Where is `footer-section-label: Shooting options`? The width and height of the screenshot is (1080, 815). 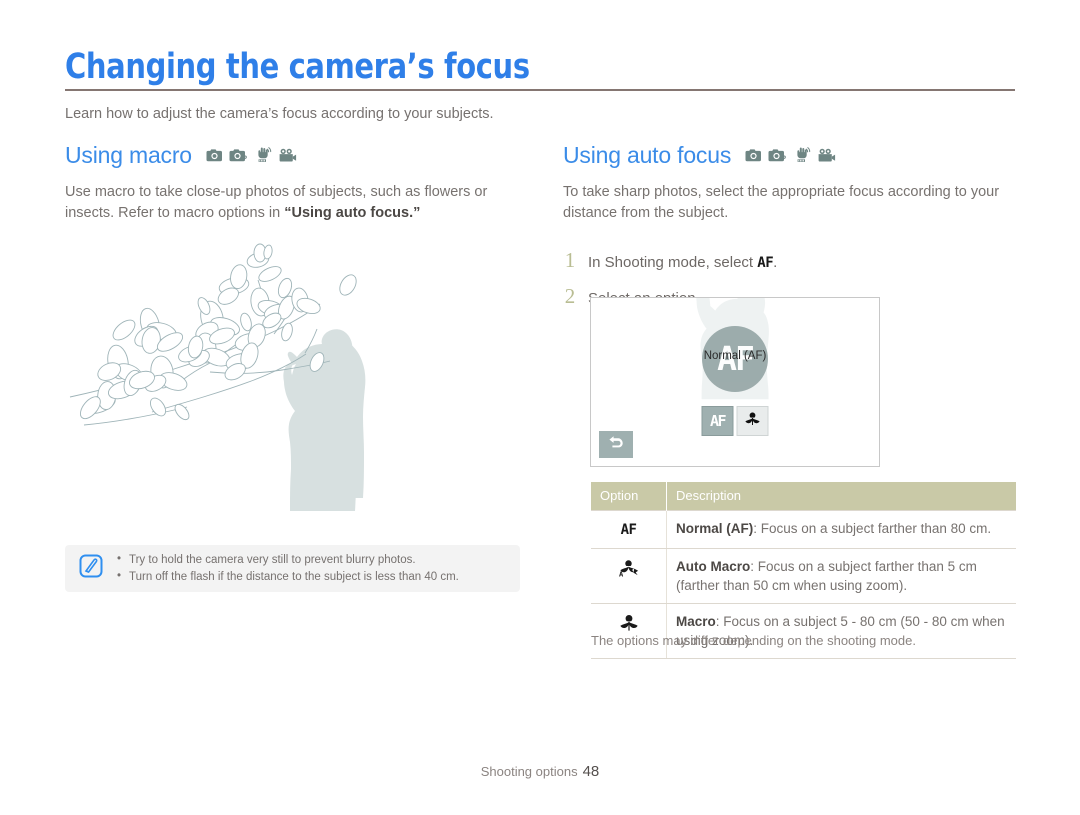 footer-section-label: Shooting options is located at coordinates (529, 771).